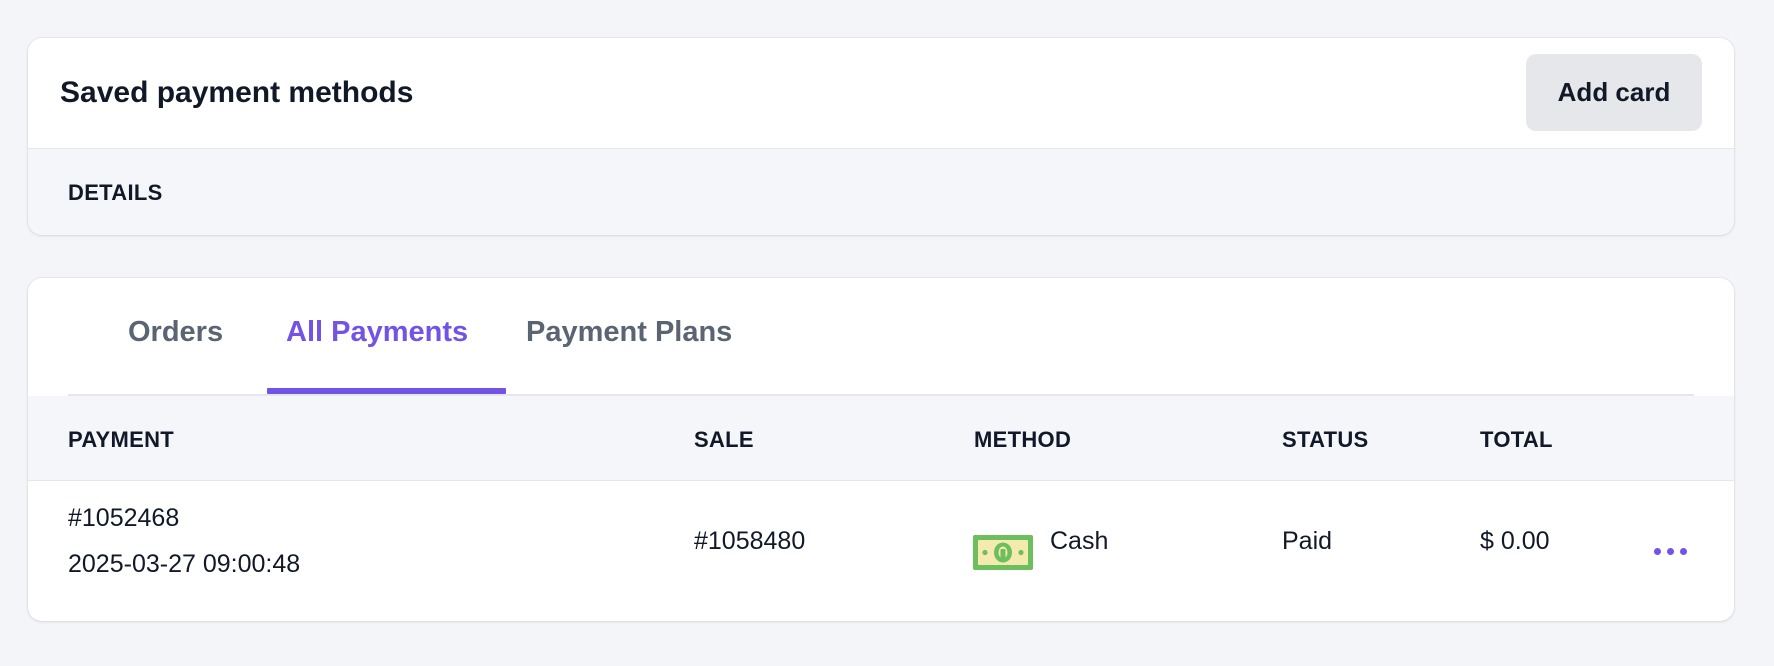  What do you see at coordinates (237, 92) in the screenshot?
I see `card-title: Saved payment methods` at bounding box center [237, 92].